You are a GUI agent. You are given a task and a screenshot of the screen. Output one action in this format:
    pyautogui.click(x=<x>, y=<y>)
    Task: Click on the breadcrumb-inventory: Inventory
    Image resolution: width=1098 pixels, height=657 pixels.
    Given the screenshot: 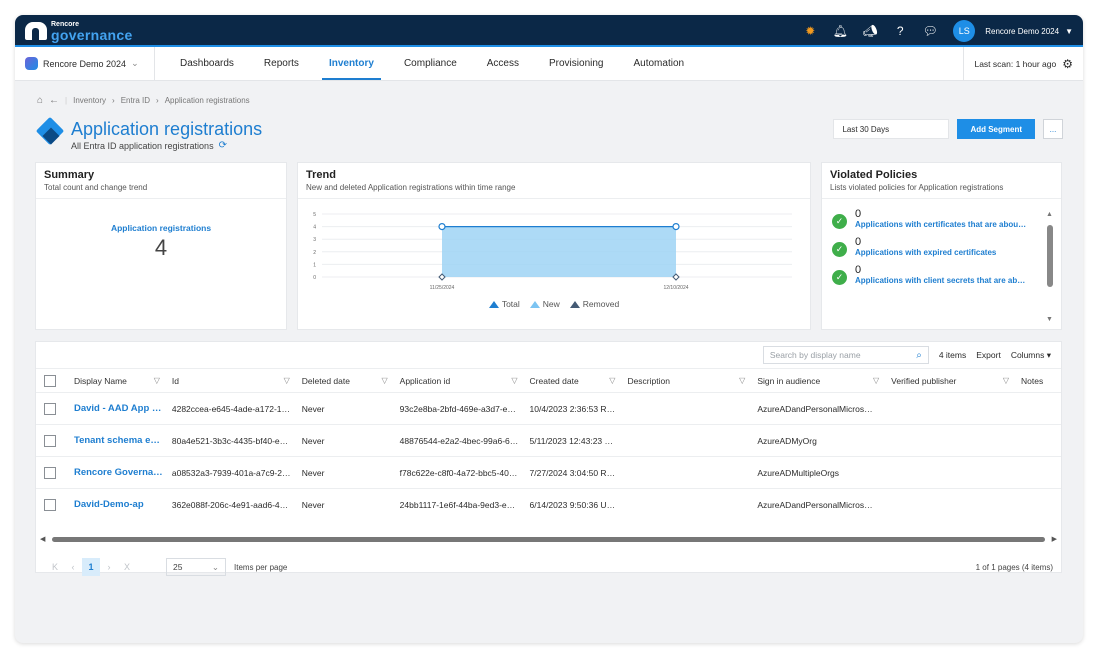 What is the action you would take?
    pyautogui.click(x=89, y=100)
    